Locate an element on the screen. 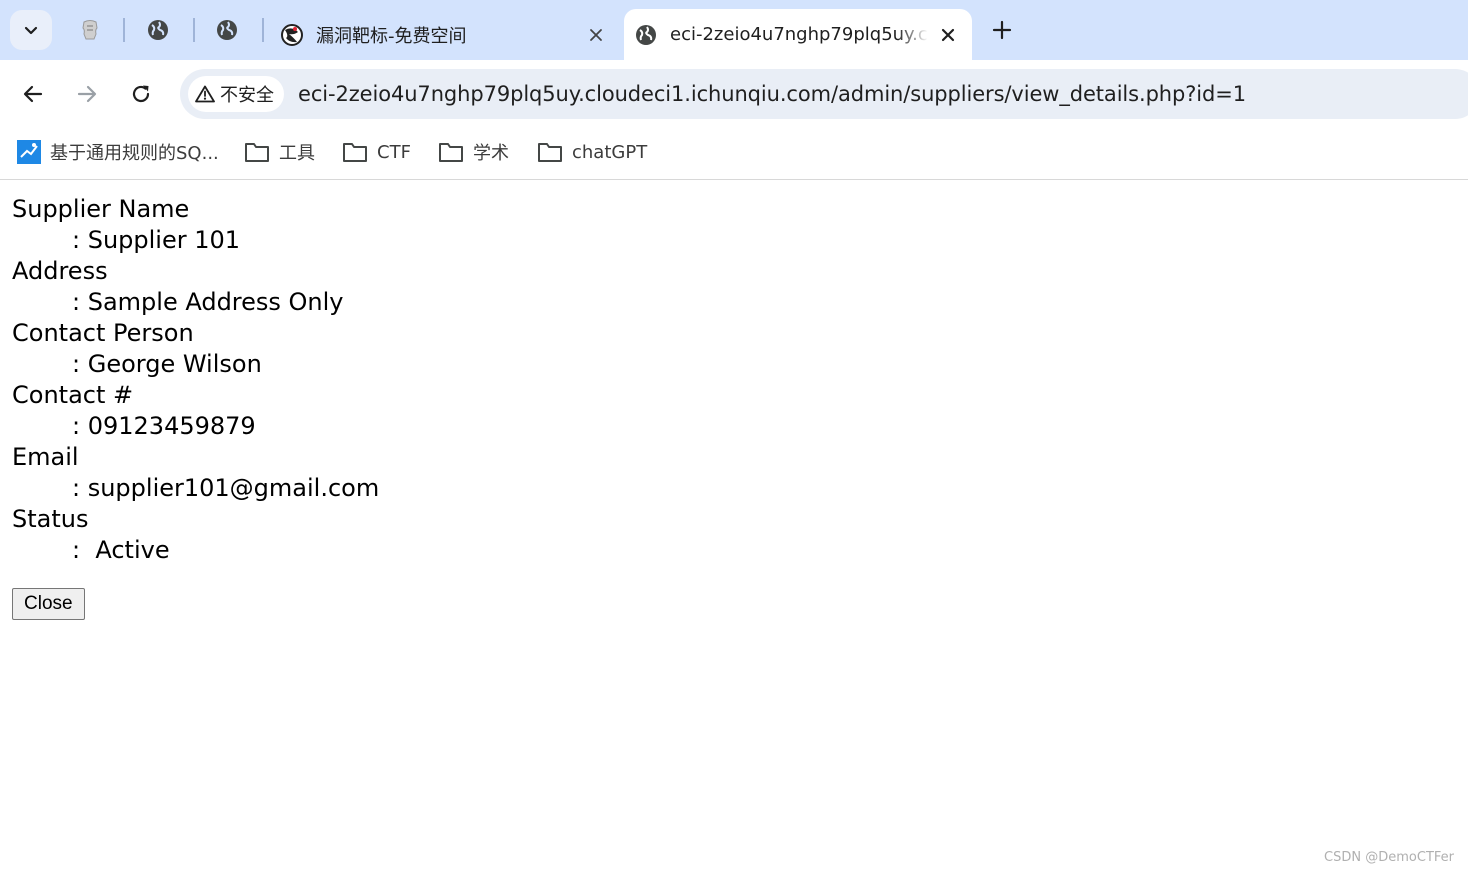 This screenshot has height=873, width=1468. plus-icon is located at coordinates (1002, 30).